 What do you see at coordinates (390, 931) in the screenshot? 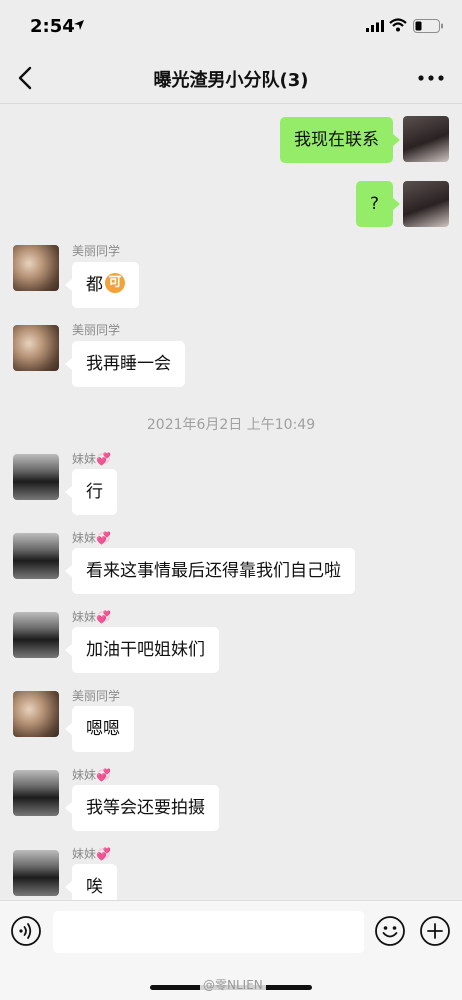
I see `smiley-icon` at bounding box center [390, 931].